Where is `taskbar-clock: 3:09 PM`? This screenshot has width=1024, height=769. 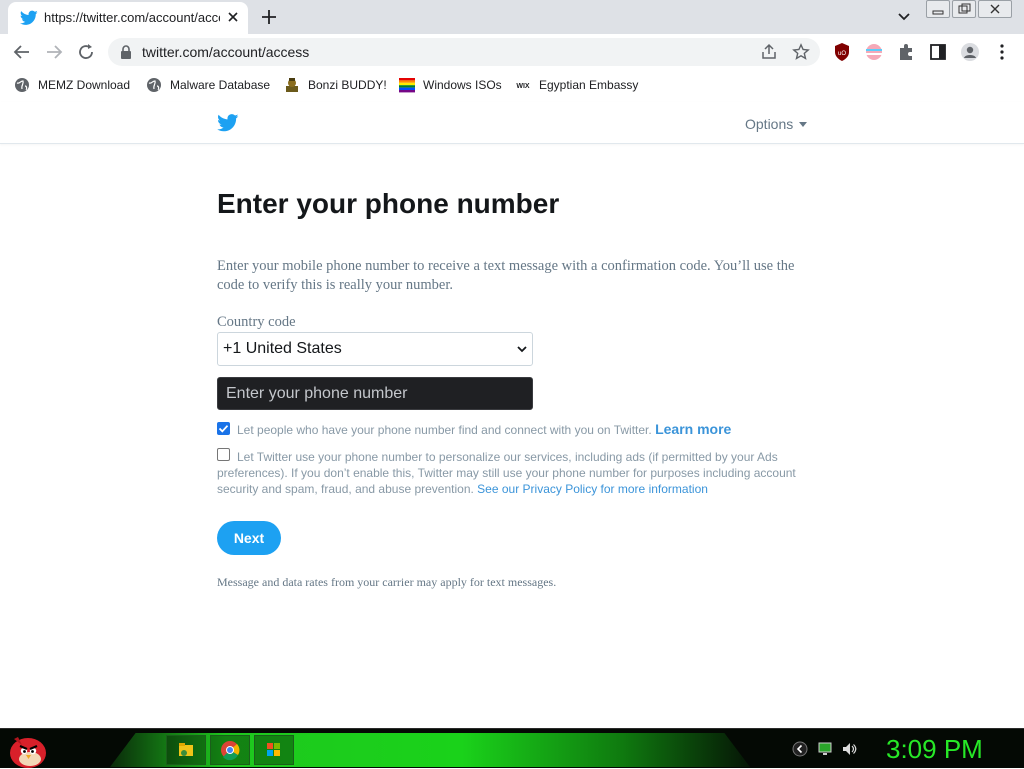
taskbar-clock: 3:09 PM is located at coordinates (934, 749).